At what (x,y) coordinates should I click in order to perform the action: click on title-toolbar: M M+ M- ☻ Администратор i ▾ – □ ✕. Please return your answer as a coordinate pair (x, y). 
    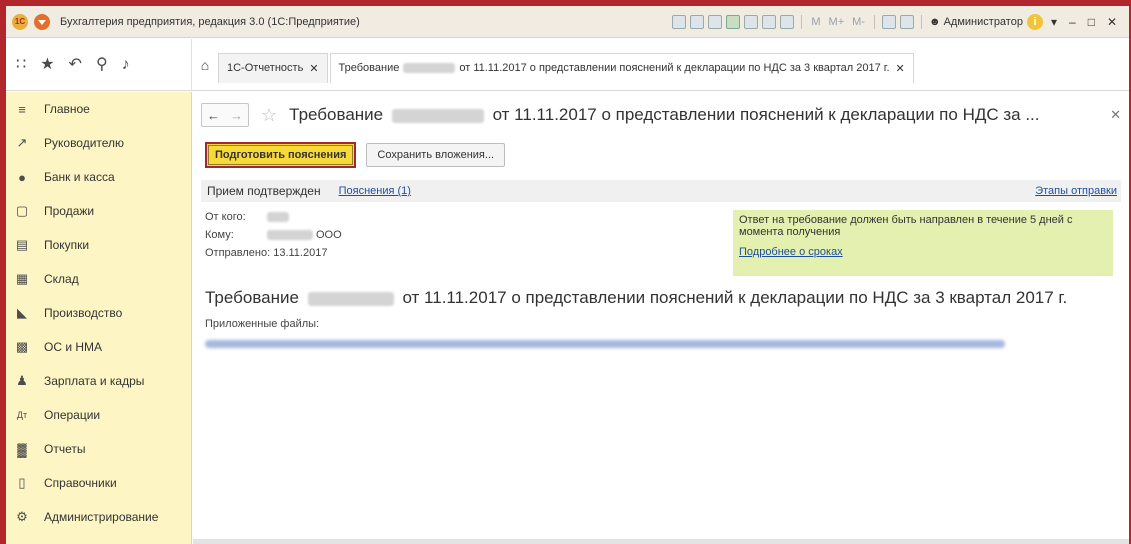
    Looking at the image, I should click on (900, 21).